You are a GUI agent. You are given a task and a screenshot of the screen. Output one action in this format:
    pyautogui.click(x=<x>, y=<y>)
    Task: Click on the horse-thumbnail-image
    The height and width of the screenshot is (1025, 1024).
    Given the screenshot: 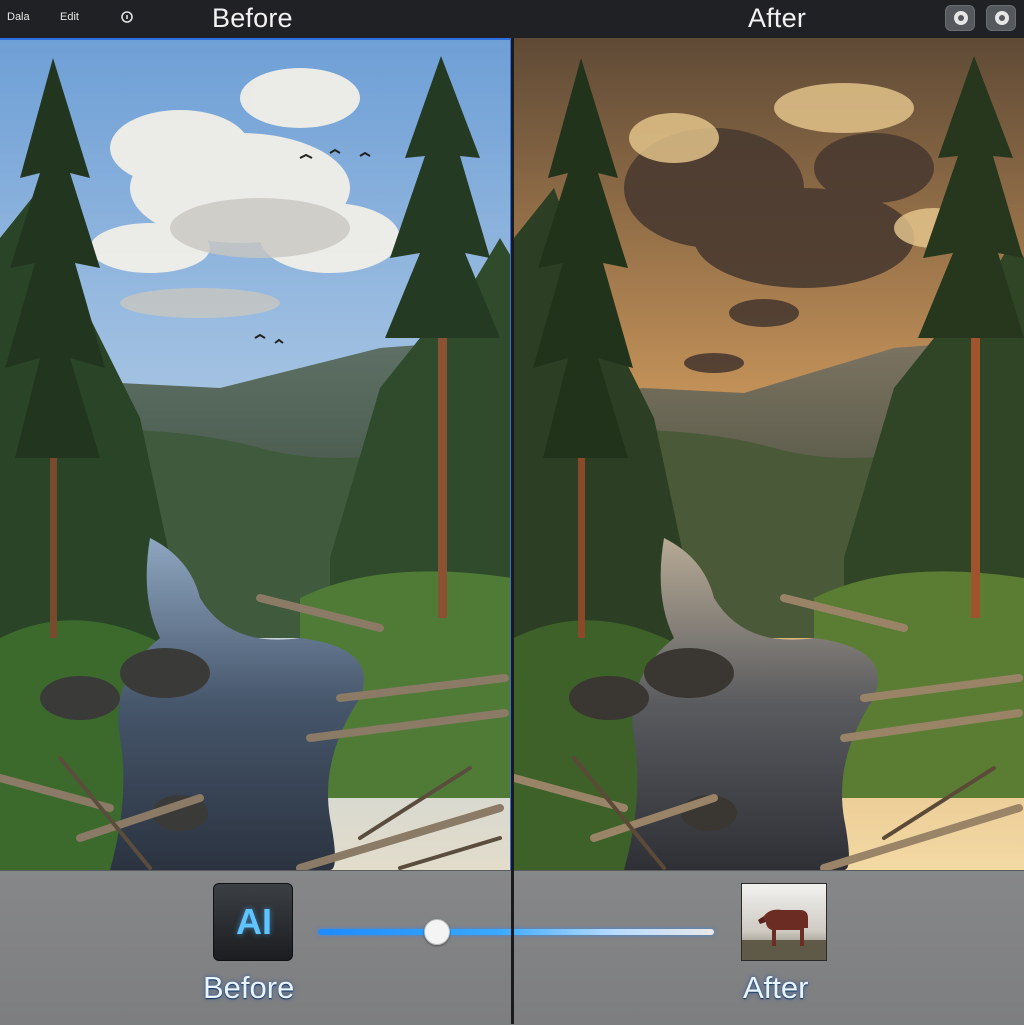 What is the action you would take?
    pyautogui.click(x=784, y=922)
    